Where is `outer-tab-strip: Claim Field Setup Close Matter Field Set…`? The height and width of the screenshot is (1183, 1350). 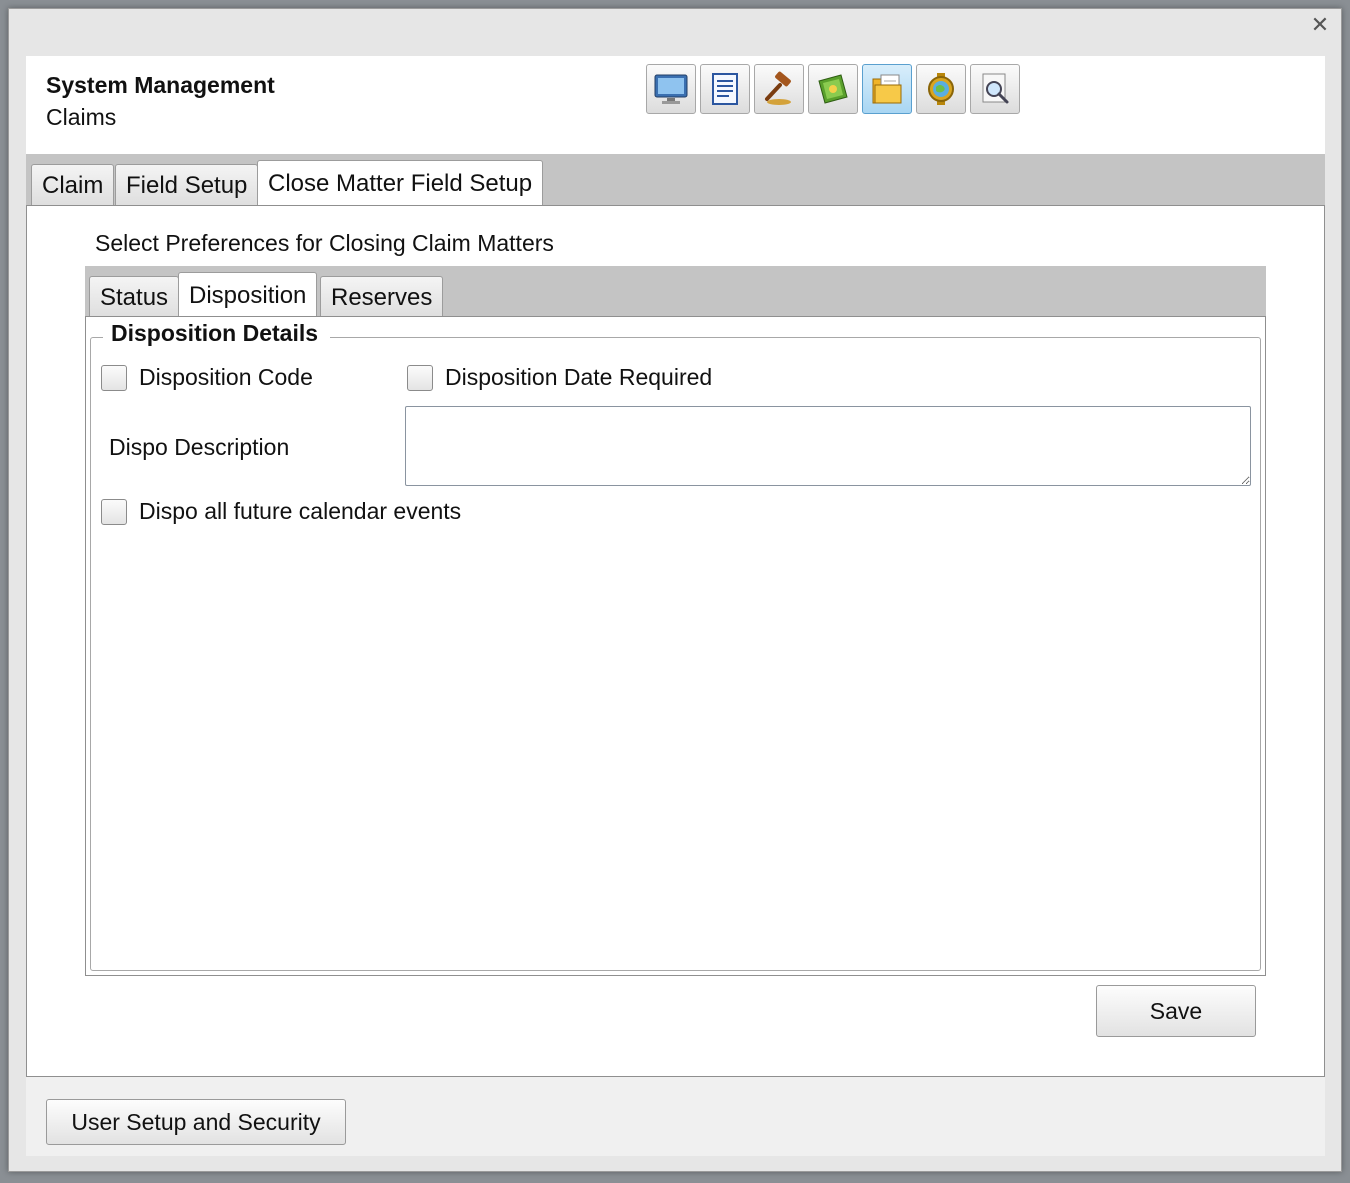 outer-tab-strip: Claim Field Setup Close Matter Field Set… is located at coordinates (675, 180).